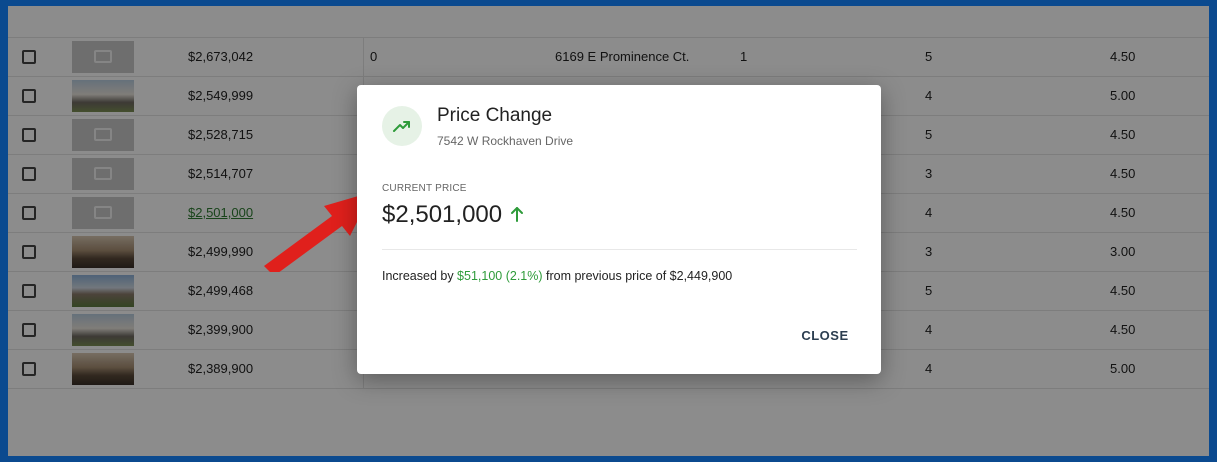  I want to click on dialog-address: 7542 W Rockhaven Drive, so click(505, 141).